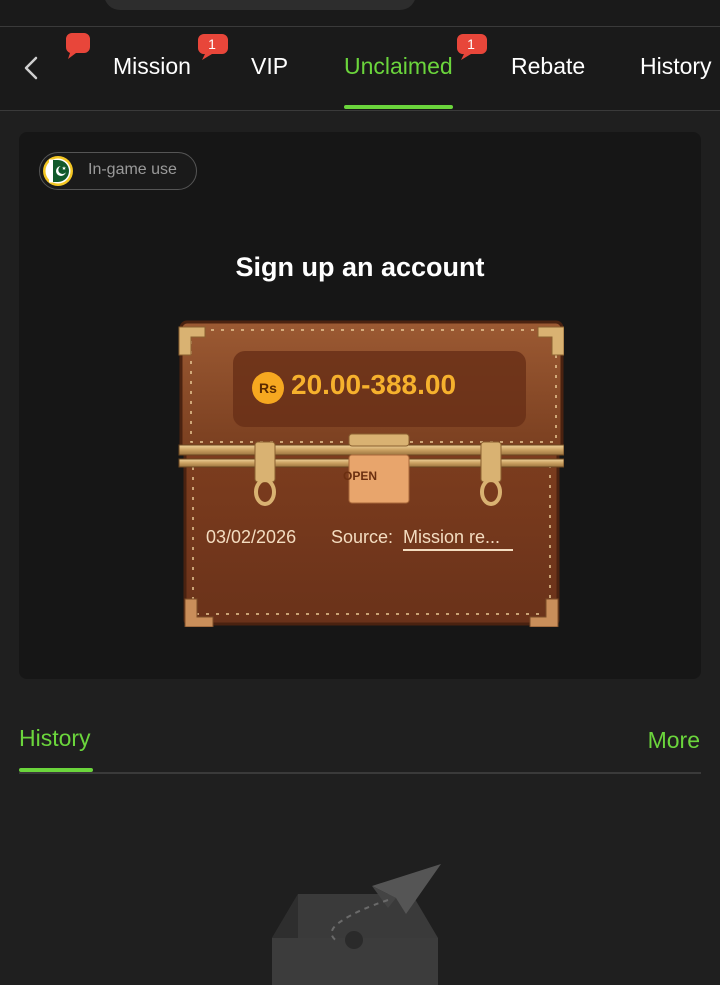 This screenshot has height=985, width=720. Describe the element at coordinates (676, 66) in the screenshot. I see `tab-history: History` at that location.